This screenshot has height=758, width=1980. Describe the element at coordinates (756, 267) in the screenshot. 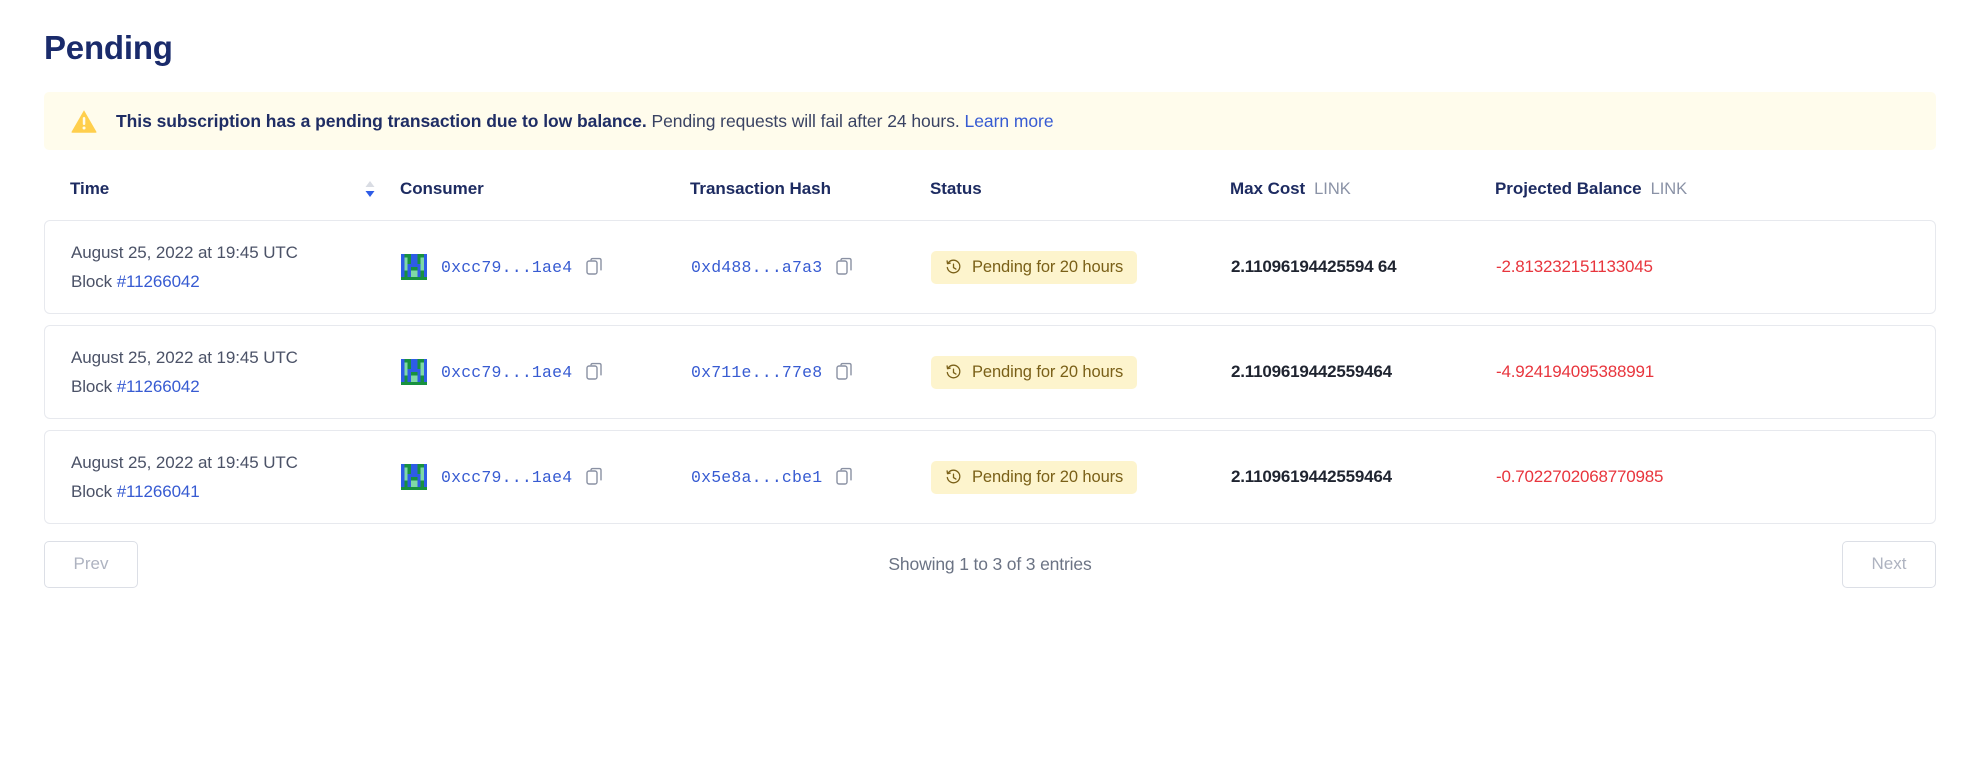

I see `transaction-hash-link: 0xd488...a7a3` at that location.